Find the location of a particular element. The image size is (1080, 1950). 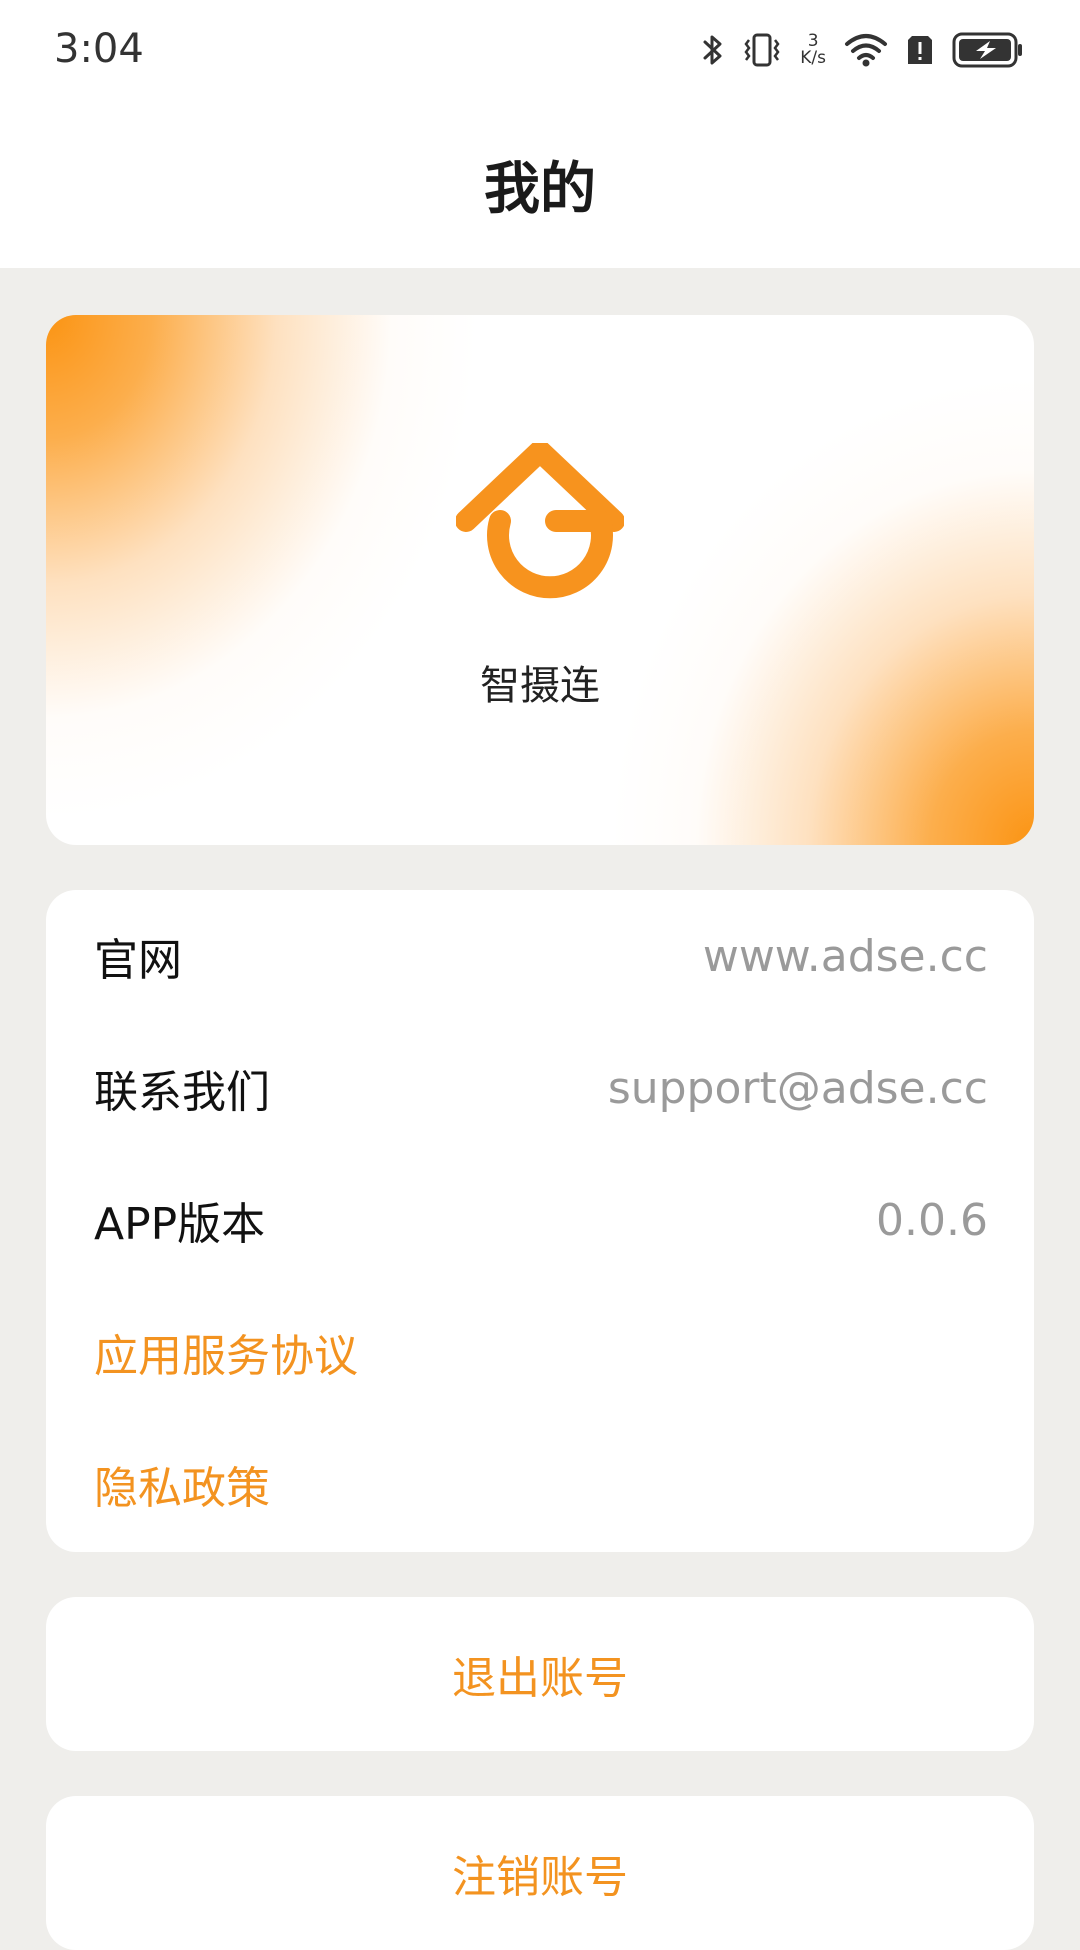

logout-button: 退出账号 is located at coordinates (540, 1674).